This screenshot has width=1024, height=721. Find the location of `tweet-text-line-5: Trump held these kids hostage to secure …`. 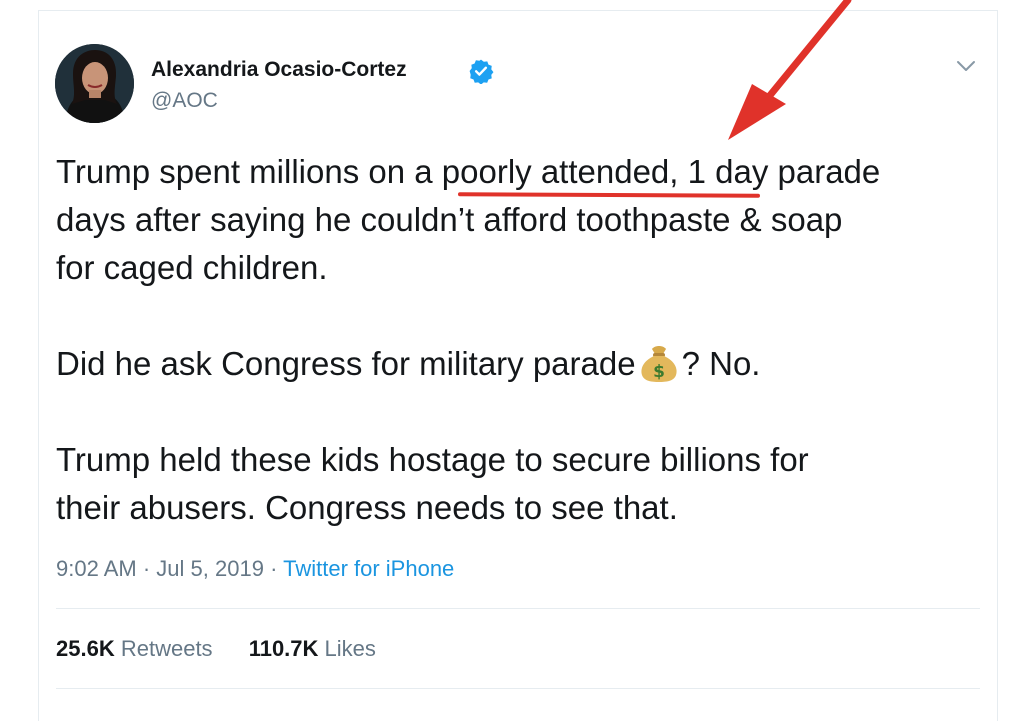

tweet-text-line-5: Trump held these kids hostage to secure … is located at coordinates (432, 459).